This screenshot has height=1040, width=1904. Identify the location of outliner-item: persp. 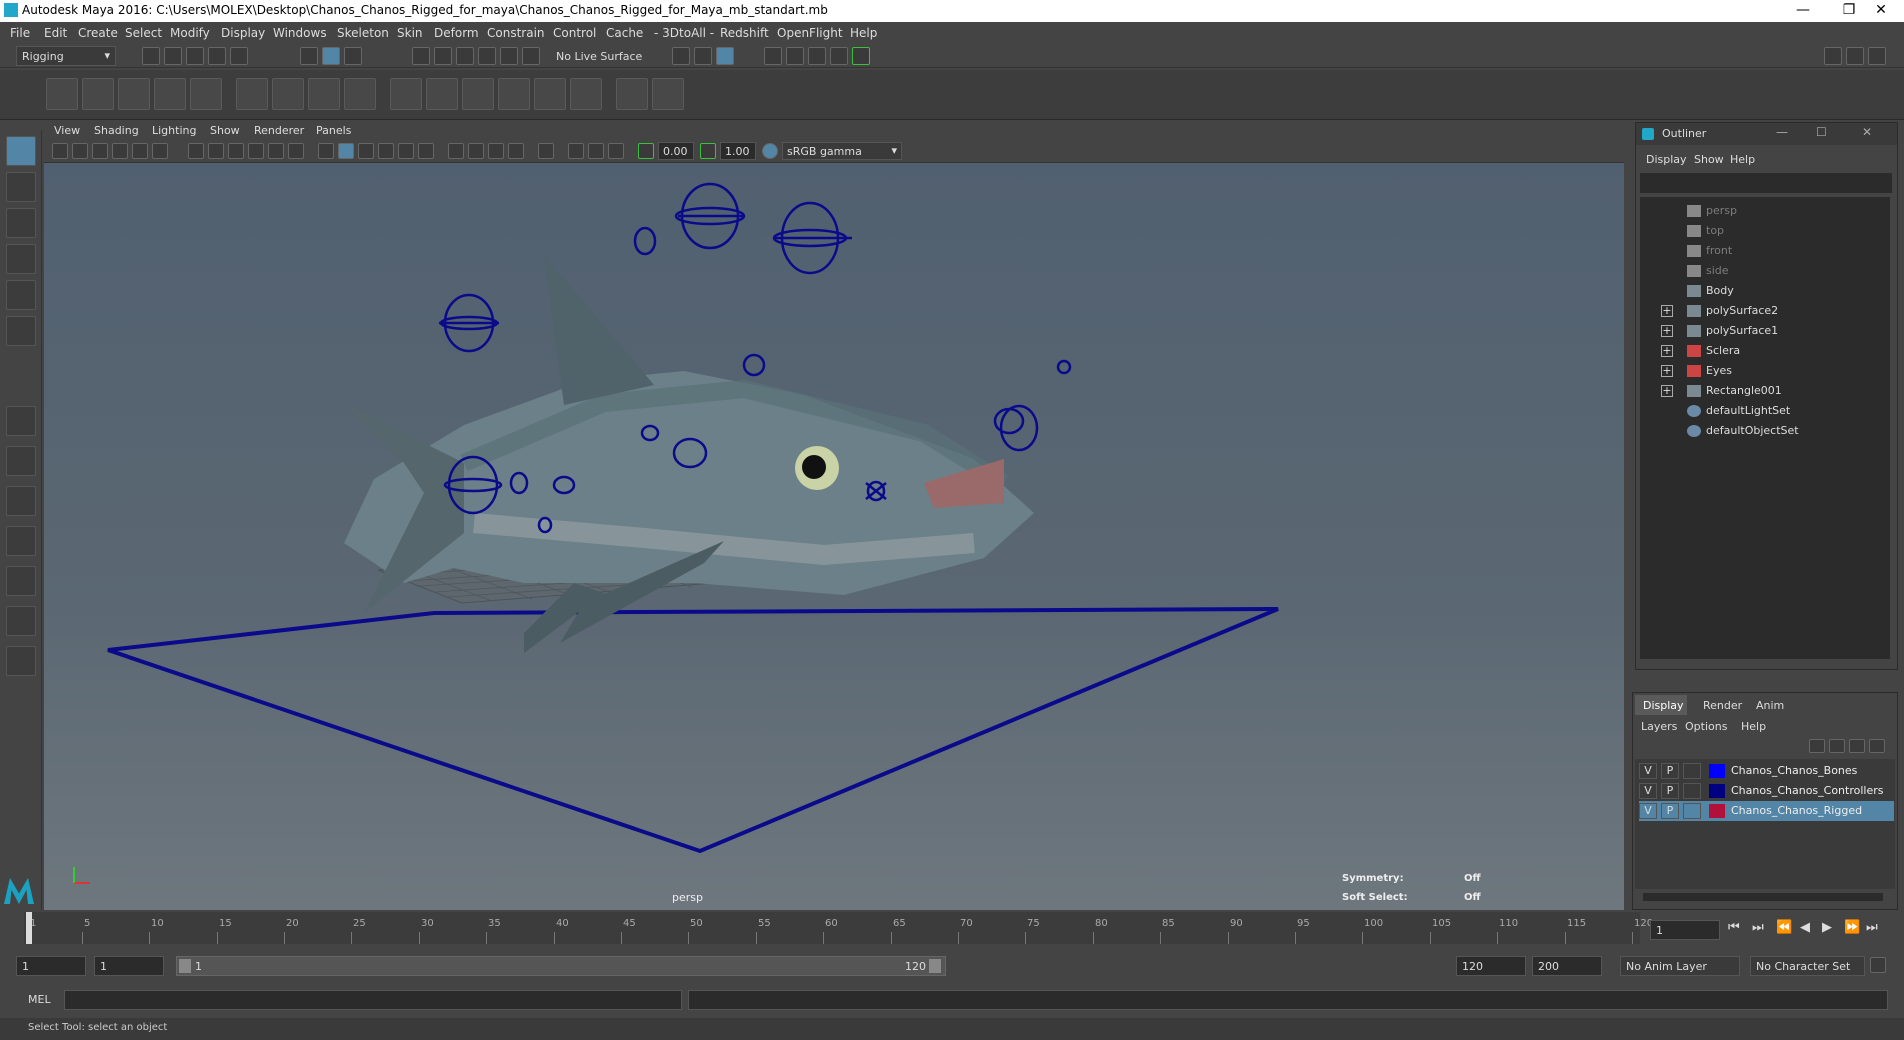
(1760, 211).